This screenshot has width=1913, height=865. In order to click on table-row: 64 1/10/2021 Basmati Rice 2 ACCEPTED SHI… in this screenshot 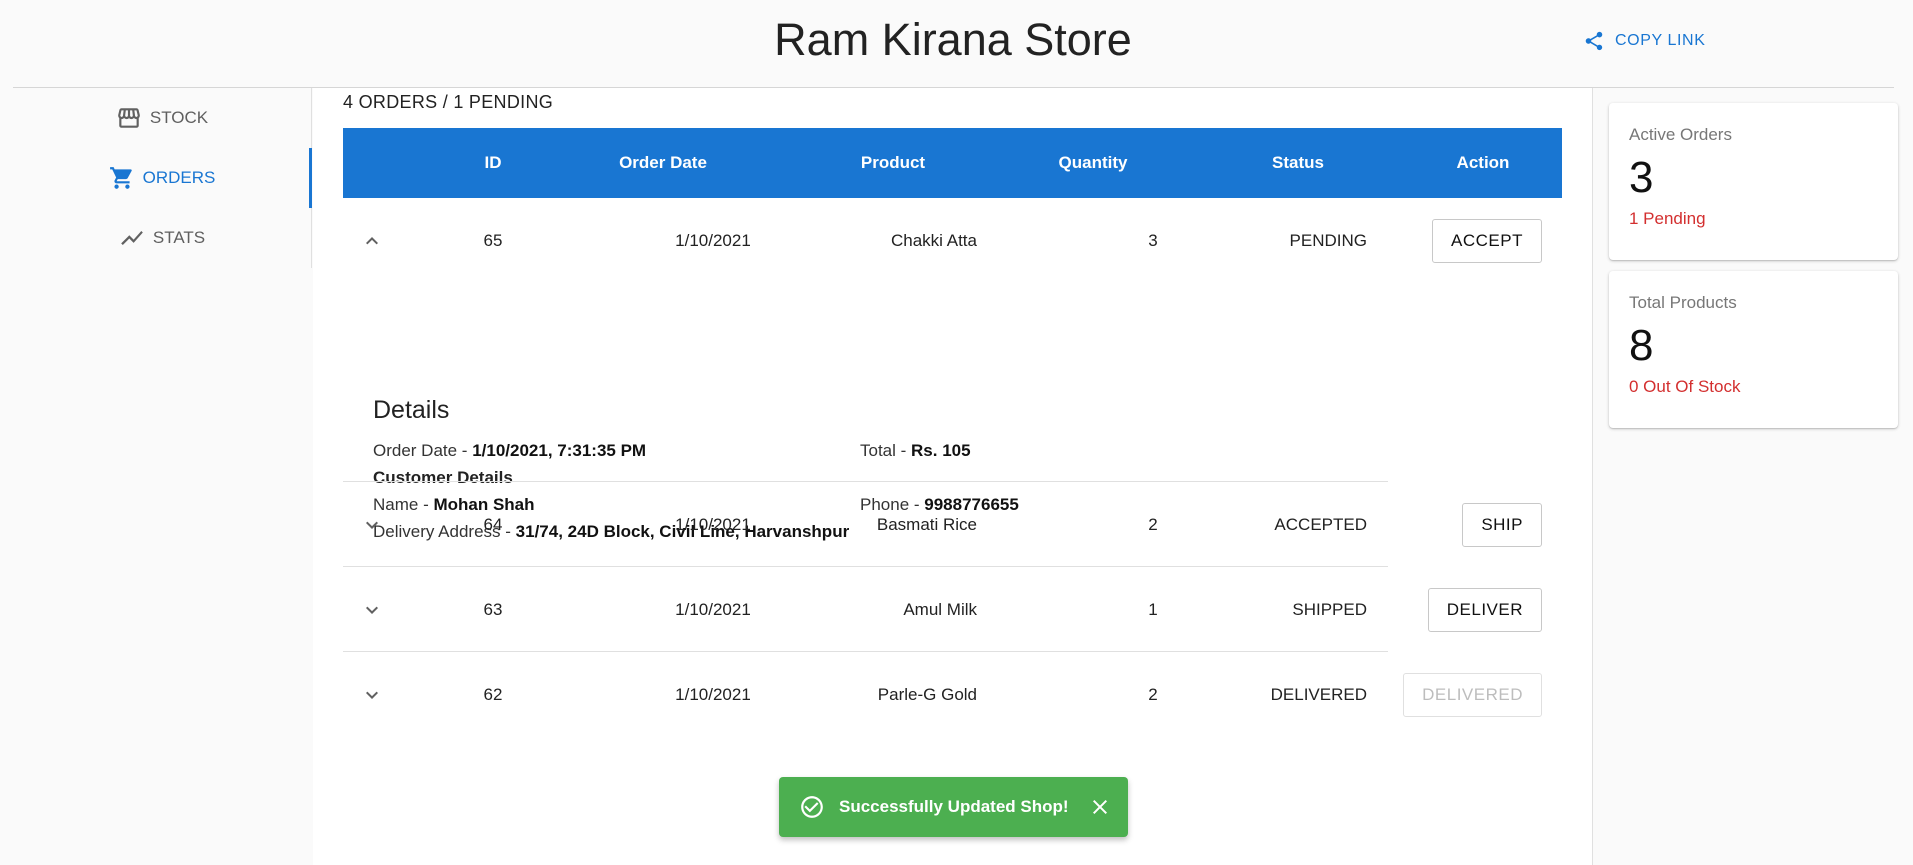, I will do `click(952, 524)`.